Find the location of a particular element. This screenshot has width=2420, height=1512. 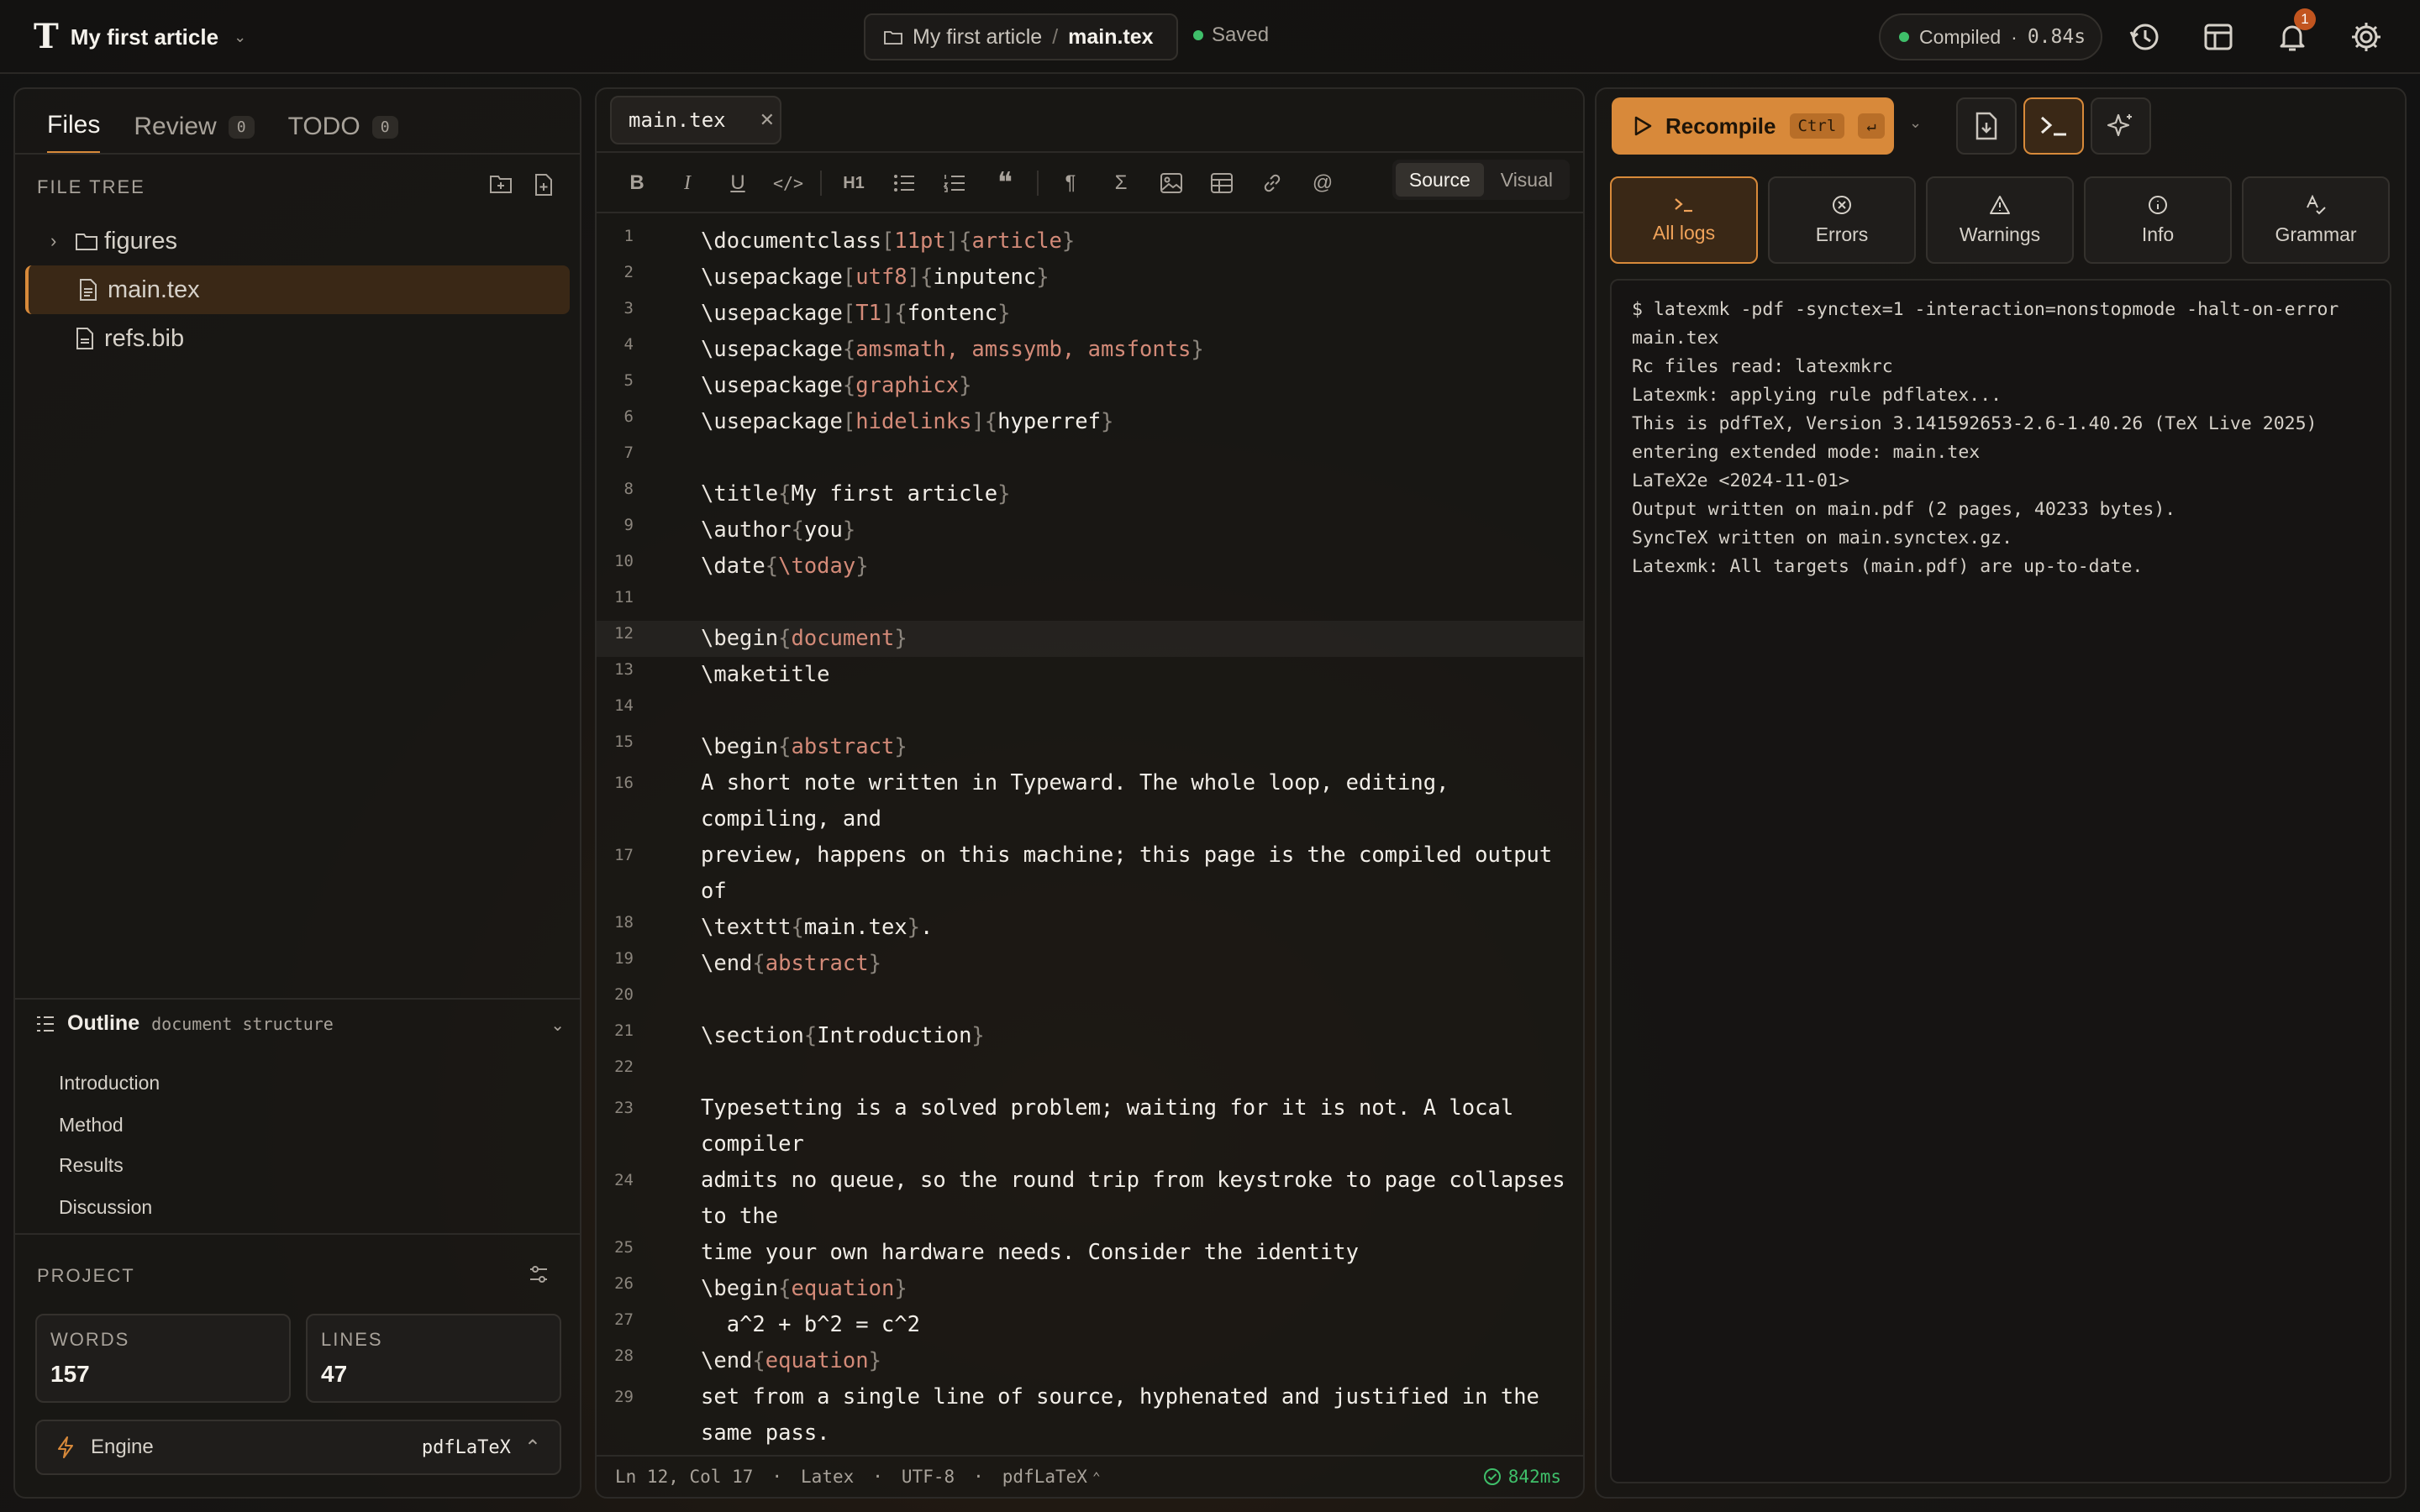

mode-visual-button: Visual is located at coordinates (1527, 180).